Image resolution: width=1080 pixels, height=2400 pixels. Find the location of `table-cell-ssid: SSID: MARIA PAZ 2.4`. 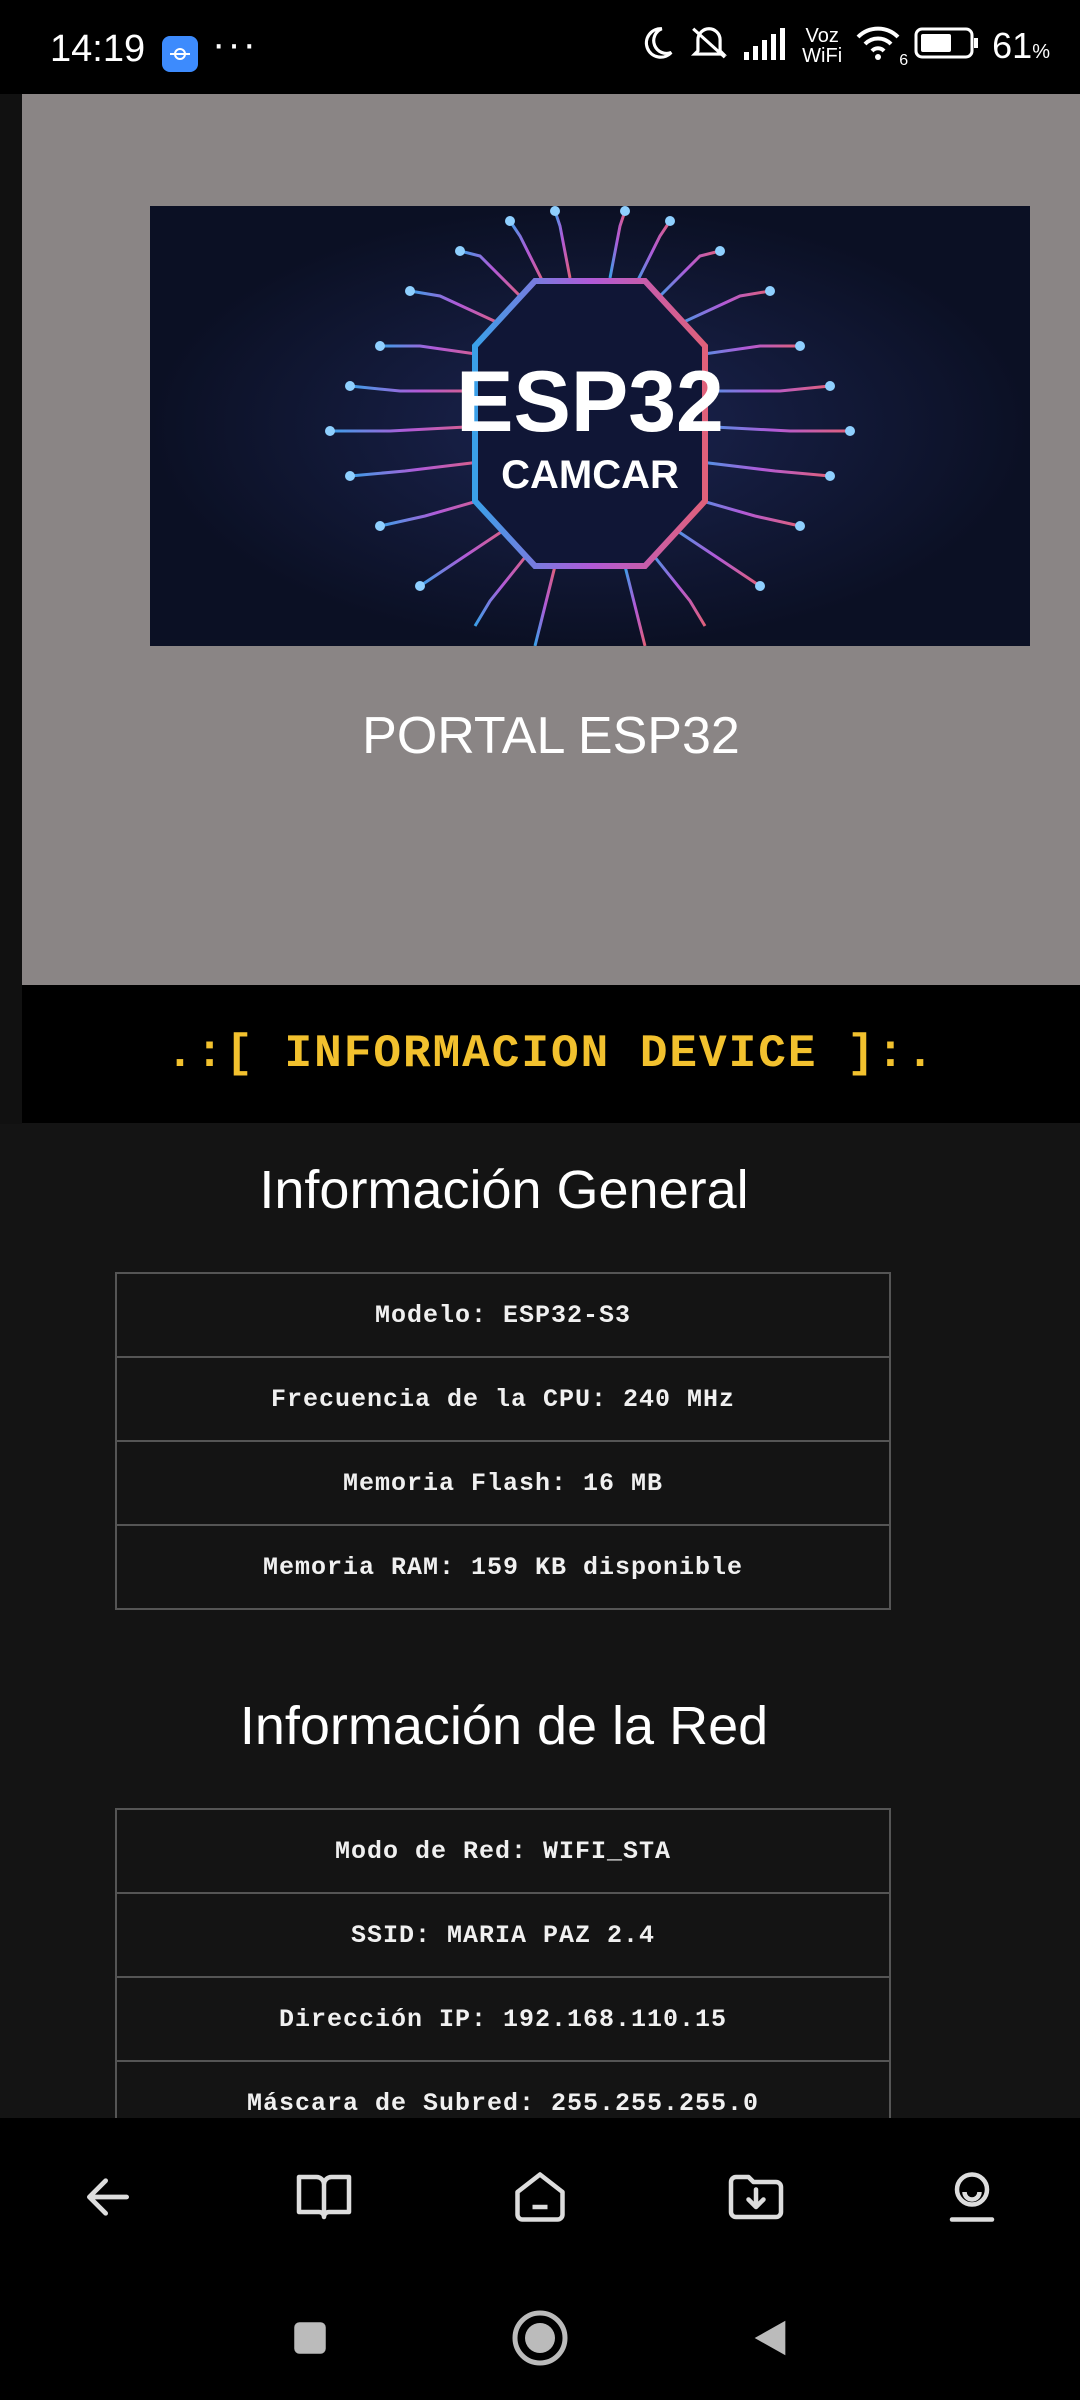

table-cell-ssid: SSID: MARIA PAZ 2.4 is located at coordinates (503, 1935).